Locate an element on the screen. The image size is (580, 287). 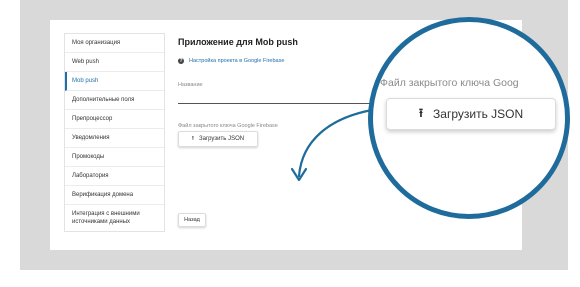
help-link-text: Настройка проекта в Google Firebase is located at coordinates (236, 61).